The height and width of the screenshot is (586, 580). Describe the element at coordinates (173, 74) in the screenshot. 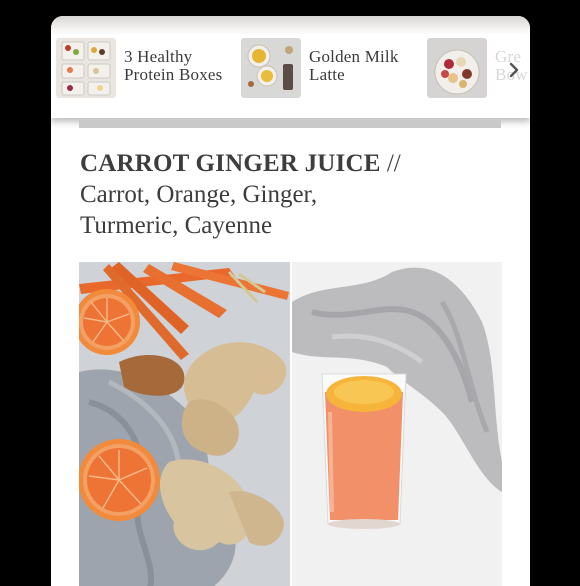

I see `title-line: Protein Boxes` at that location.